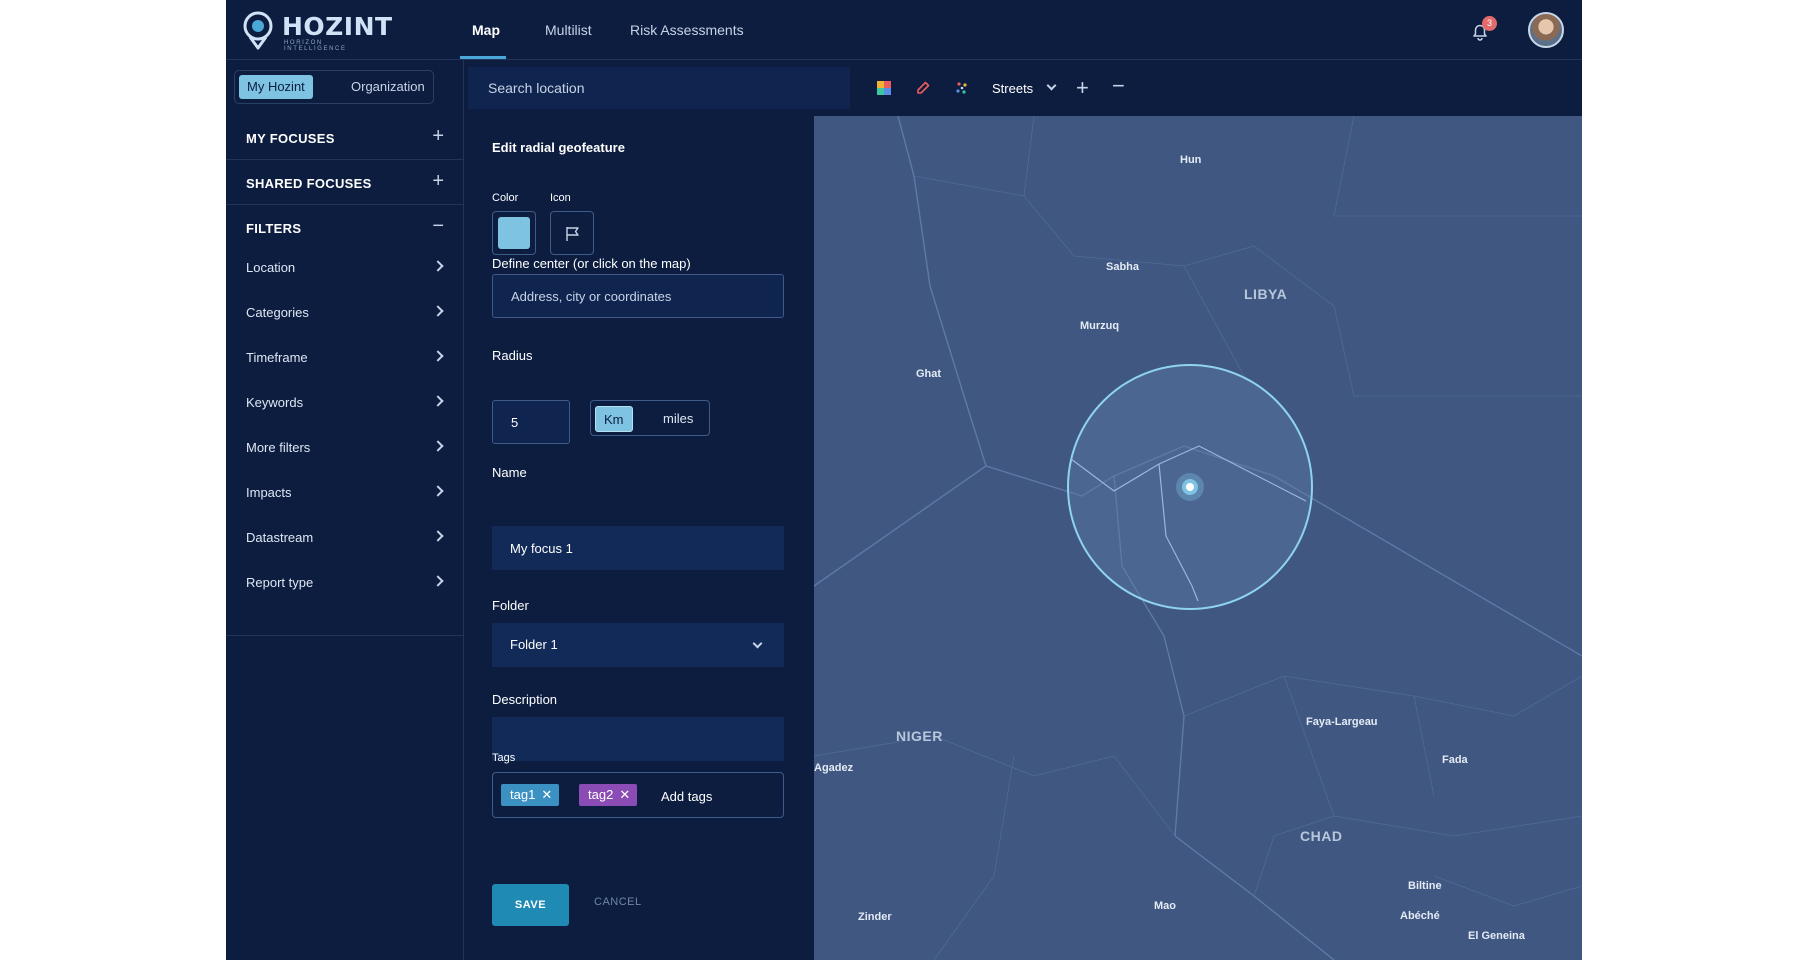 Image resolution: width=1800 pixels, height=960 pixels. Describe the element at coordinates (309, 183) in the screenshot. I see `section-label: SHARED FOCUSES` at that location.